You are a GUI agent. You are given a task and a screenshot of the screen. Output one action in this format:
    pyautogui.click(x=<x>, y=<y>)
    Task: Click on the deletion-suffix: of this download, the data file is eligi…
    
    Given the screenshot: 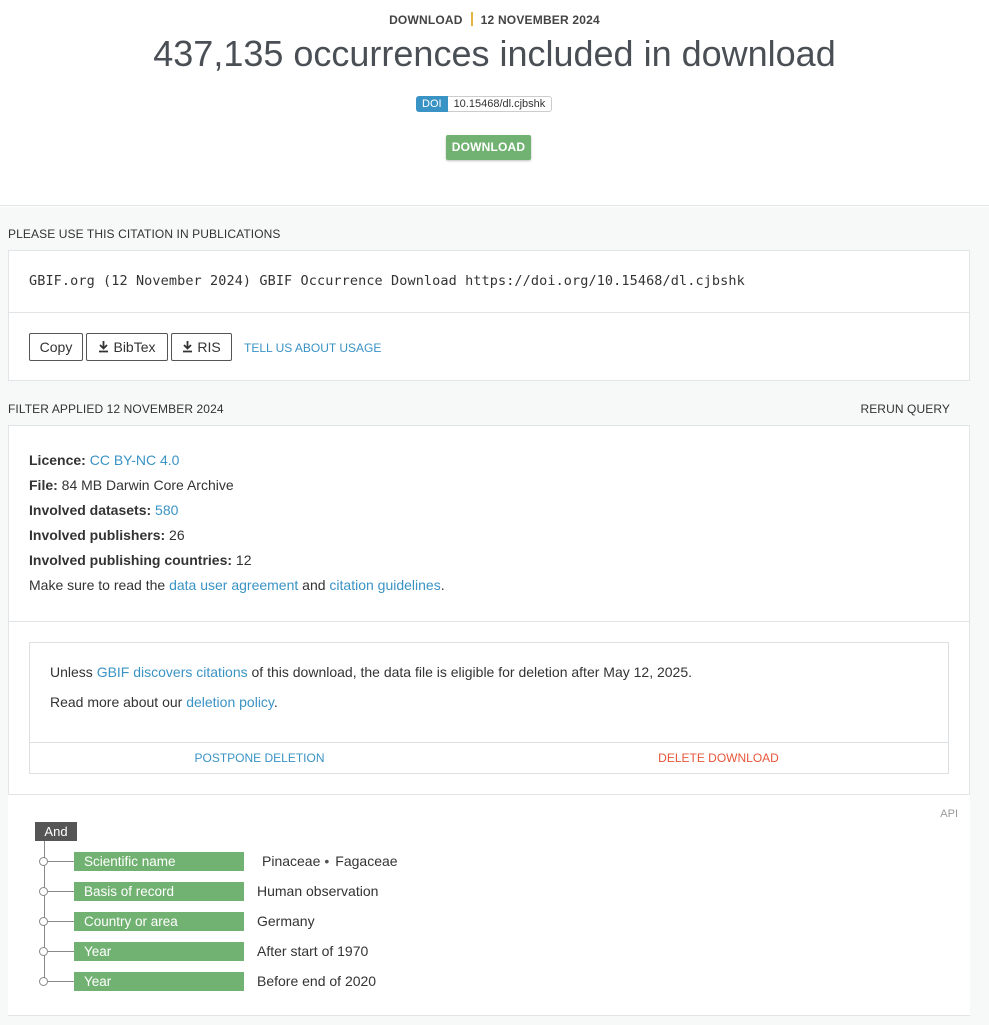 What is the action you would take?
    pyautogui.click(x=472, y=672)
    